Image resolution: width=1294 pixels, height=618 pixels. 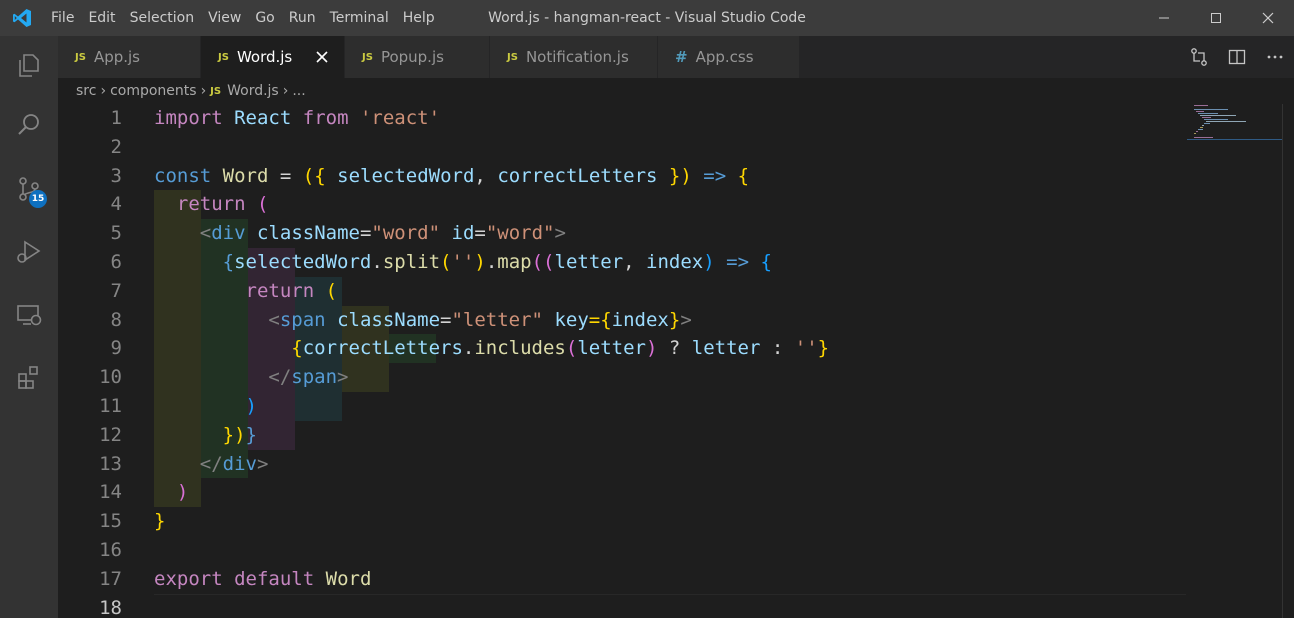 What do you see at coordinates (29, 189) in the screenshot?
I see `source-control-button` at bounding box center [29, 189].